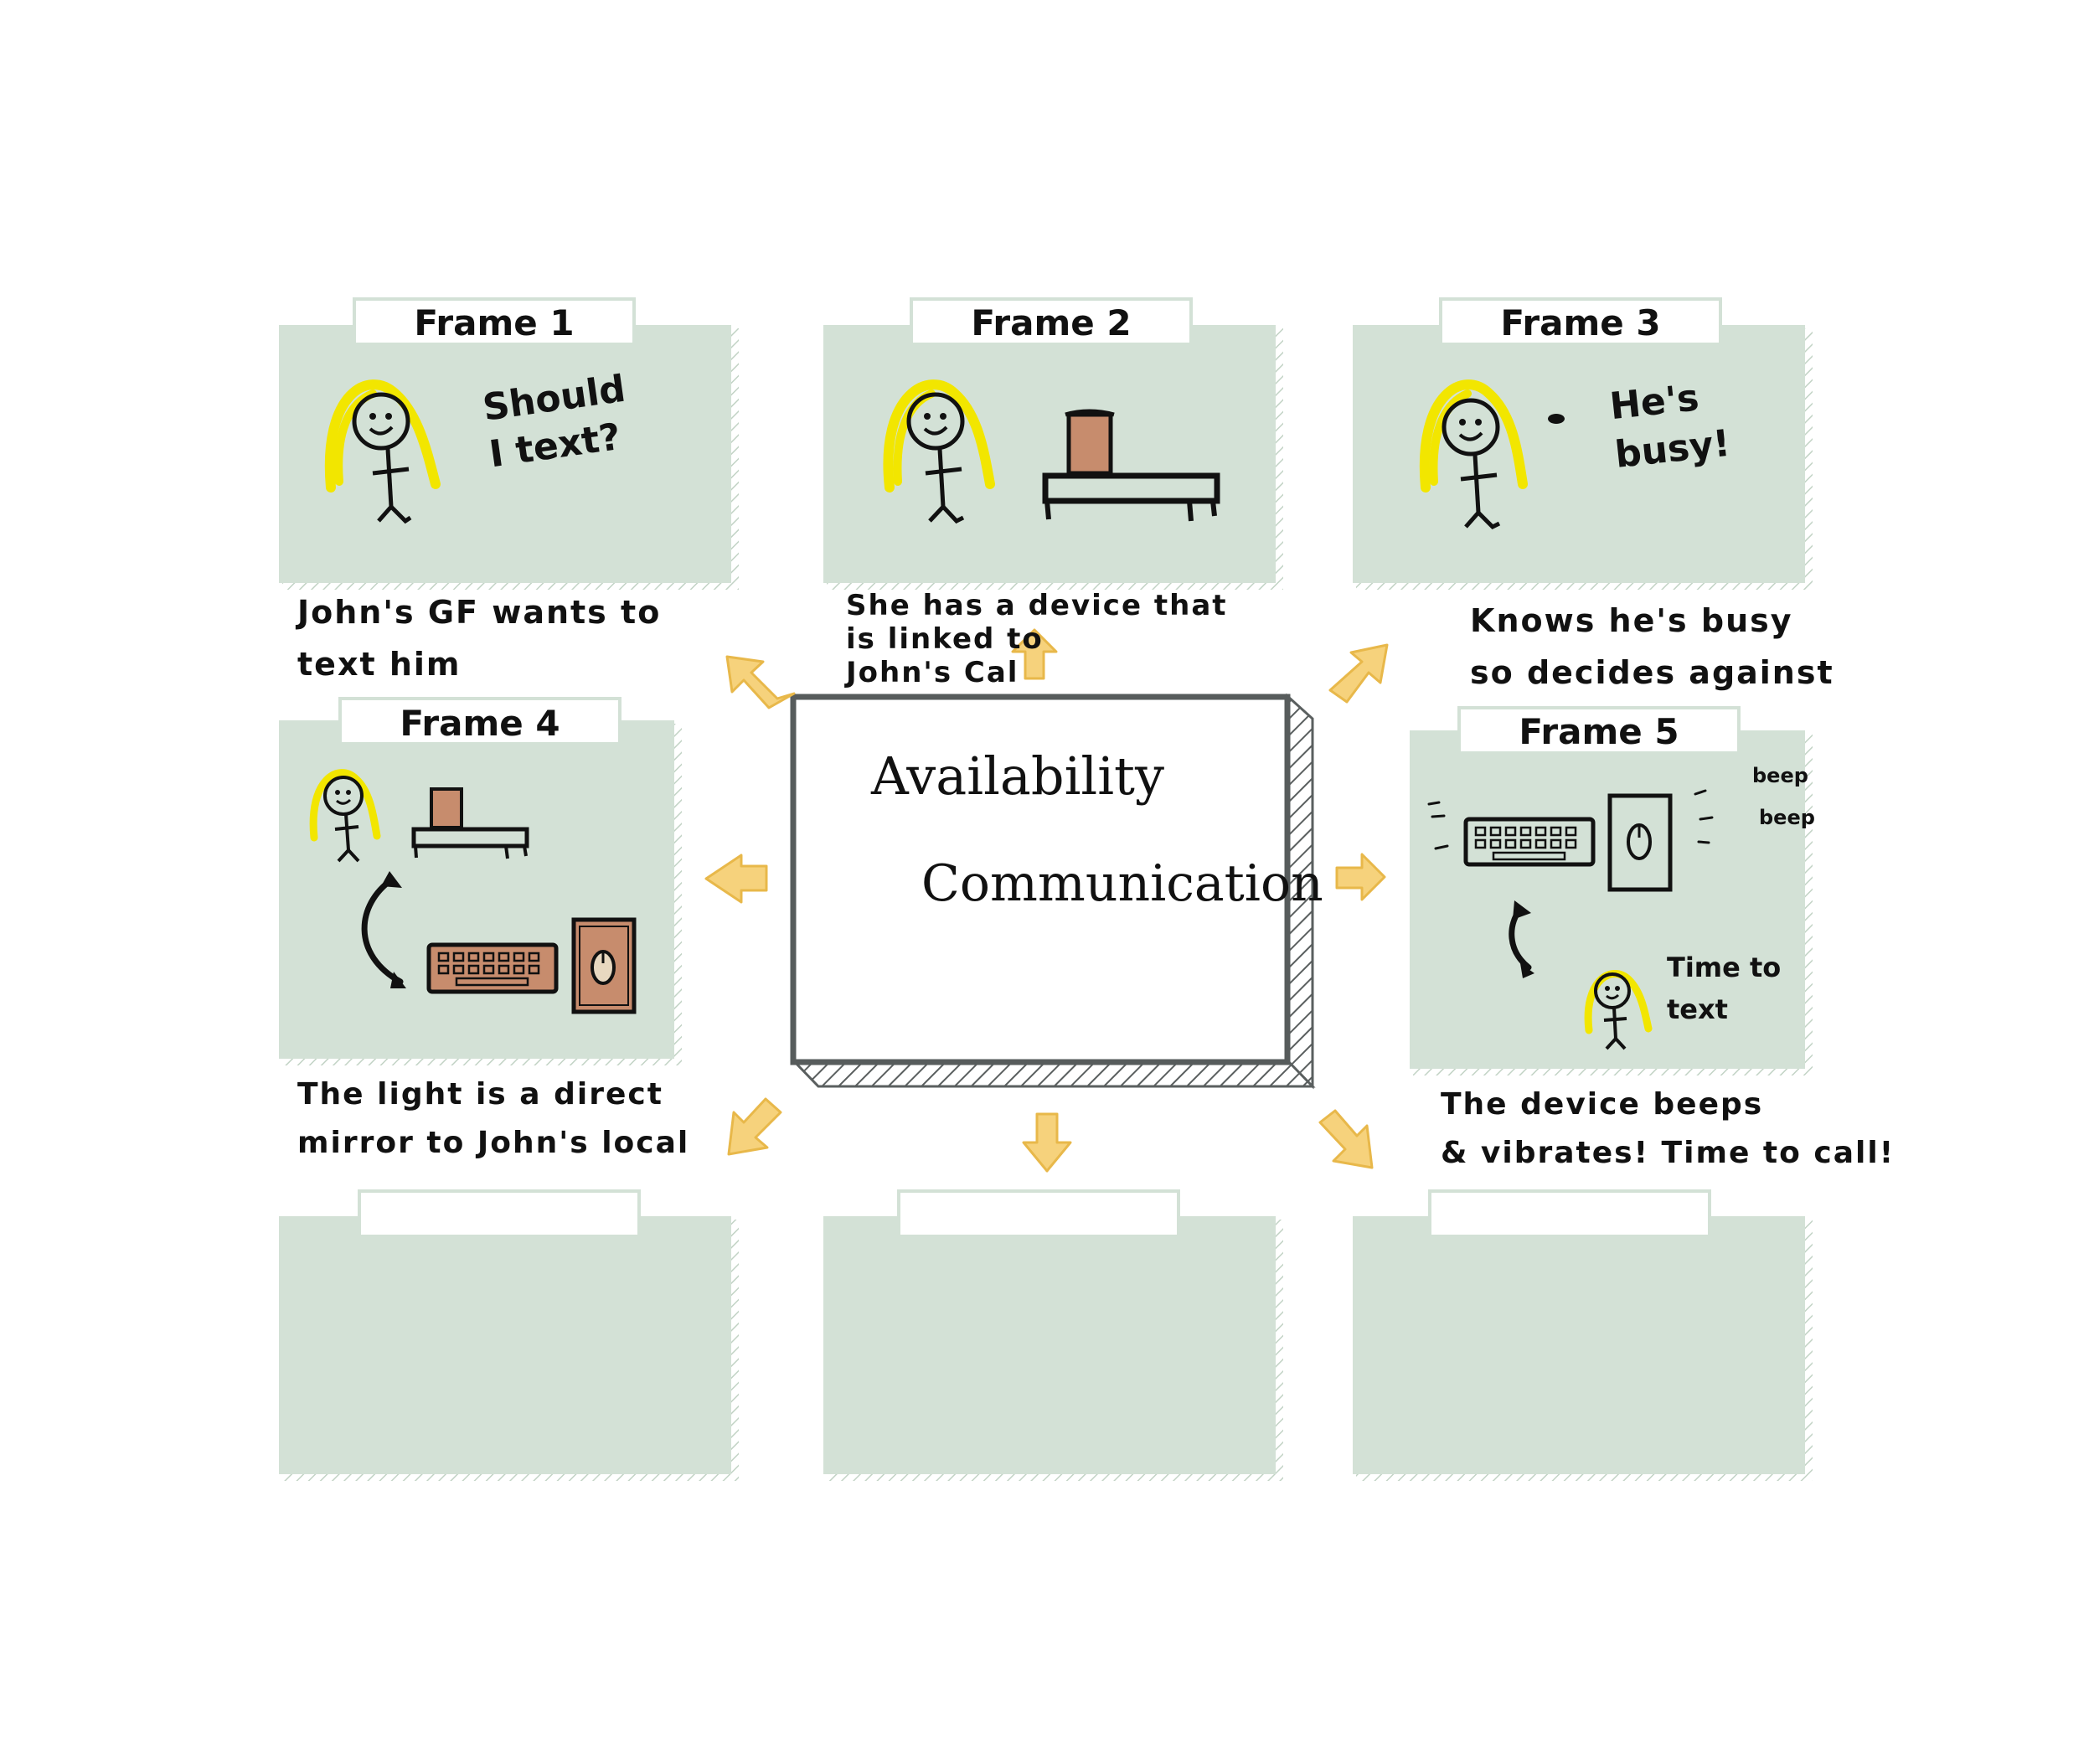 The height and width of the screenshot is (1764, 2094). What do you see at coordinates (1780, 776) in the screenshot?
I see `frame-5-sound-1: beep` at bounding box center [1780, 776].